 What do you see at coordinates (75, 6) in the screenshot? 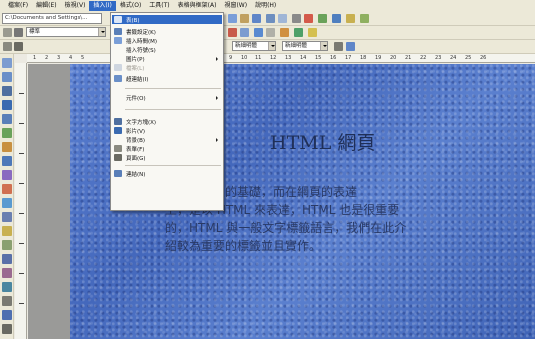
I see `menu-view: 檢視(V)` at bounding box center [75, 6].